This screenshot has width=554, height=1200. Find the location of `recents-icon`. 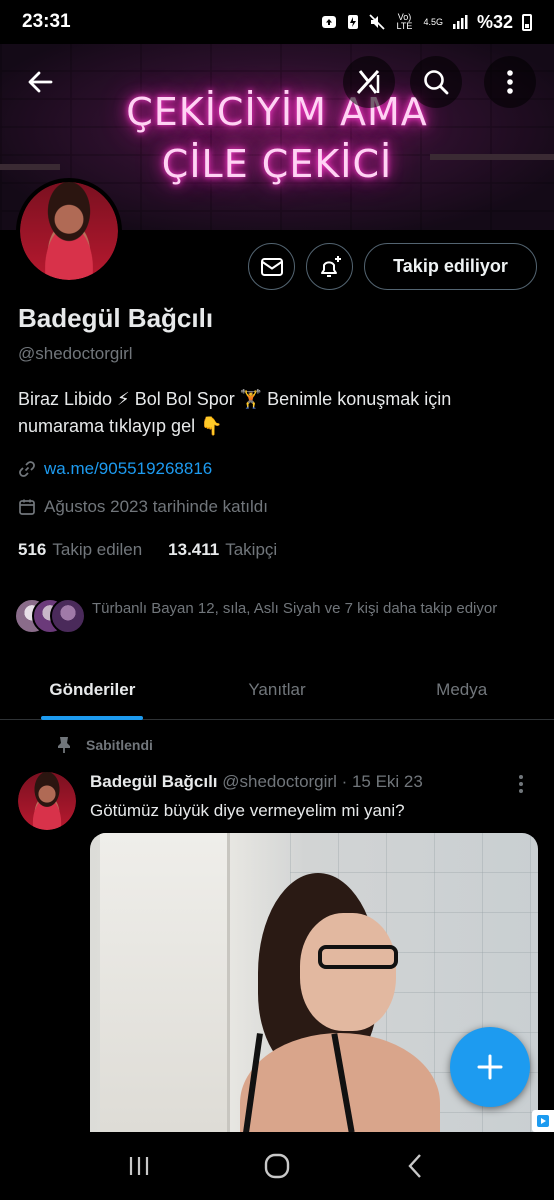

recents-icon is located at coordinates (139, 1166).